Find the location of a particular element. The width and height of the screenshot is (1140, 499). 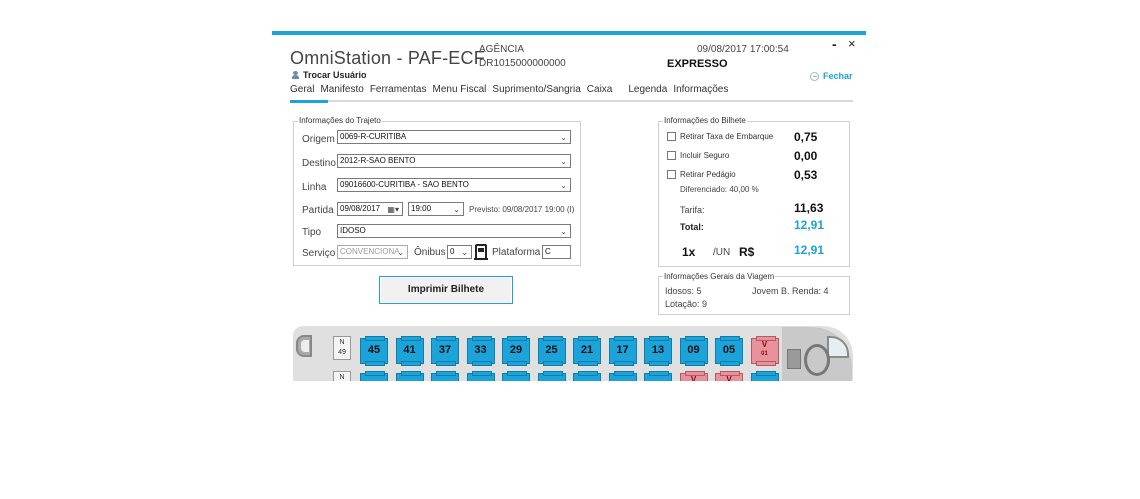

ticket-info-title: Informações do Bilhete is located at coordinates (705, 120).